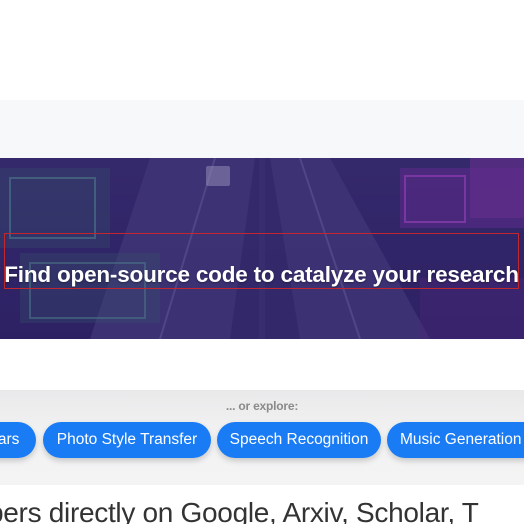 This screenshot has height=524, width=524. I want to click on chip-music-generation: Music Generation, so click(455, 440).